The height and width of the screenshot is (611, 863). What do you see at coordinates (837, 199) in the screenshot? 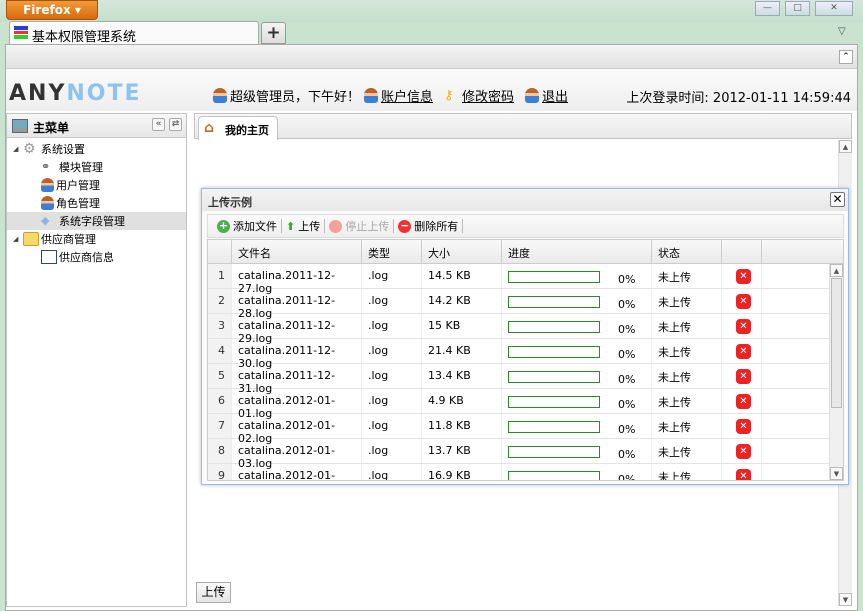
I see `dialog-close-button: ✕` at bounding box center [837, 199].